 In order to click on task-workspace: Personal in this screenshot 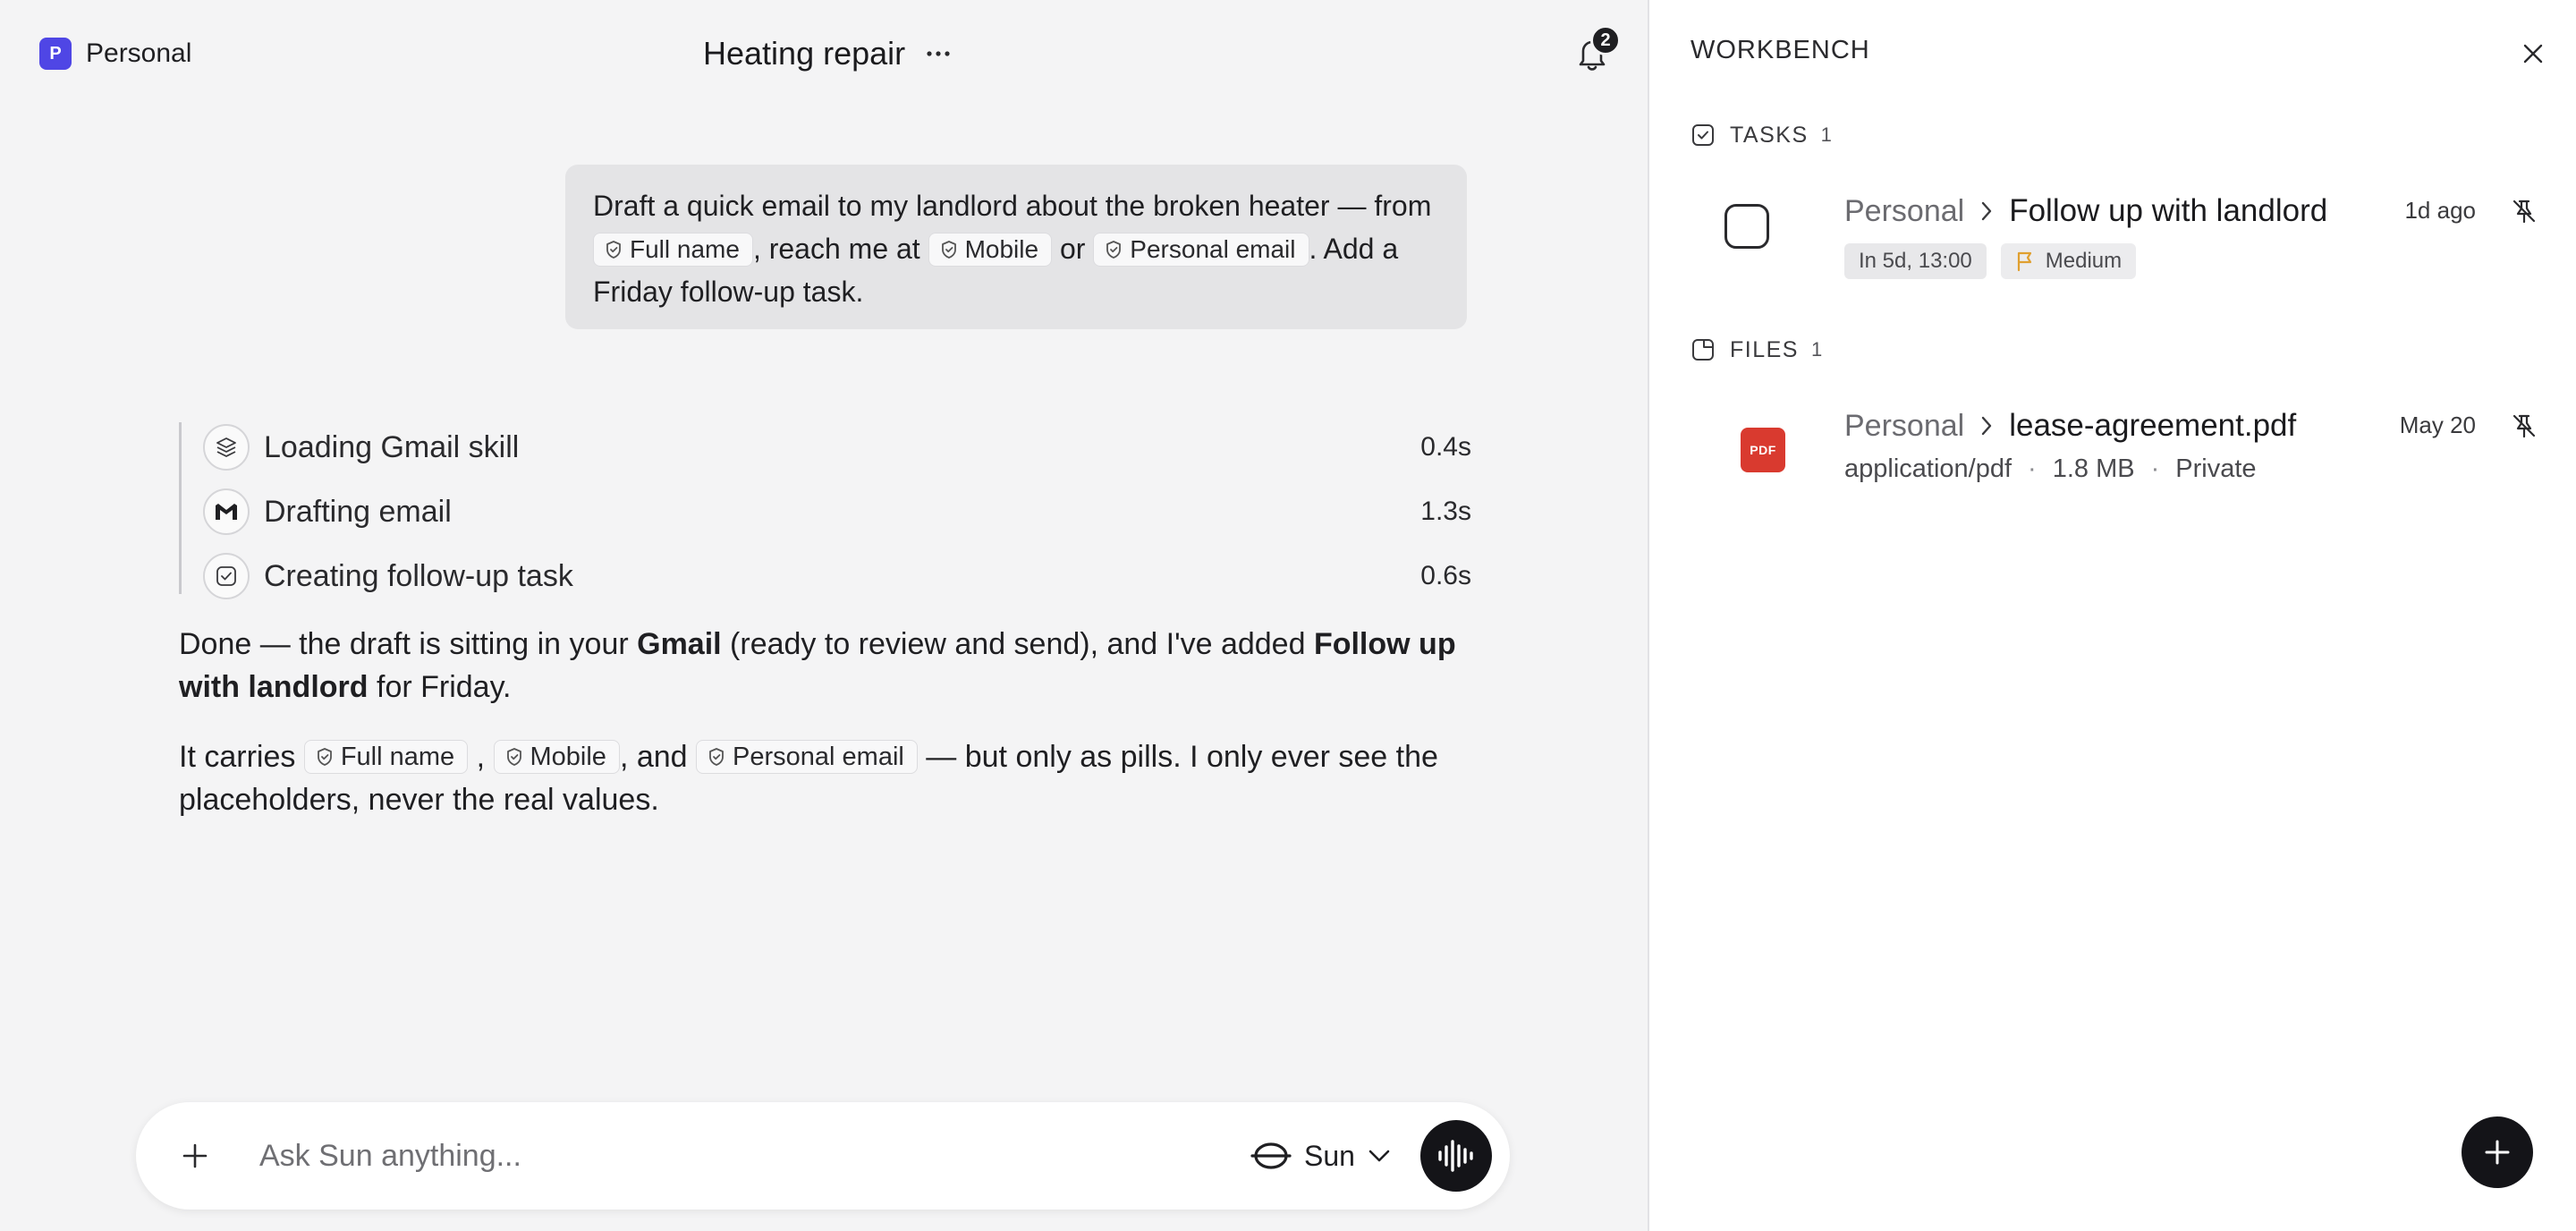, I will do `click(1904, 210)`.